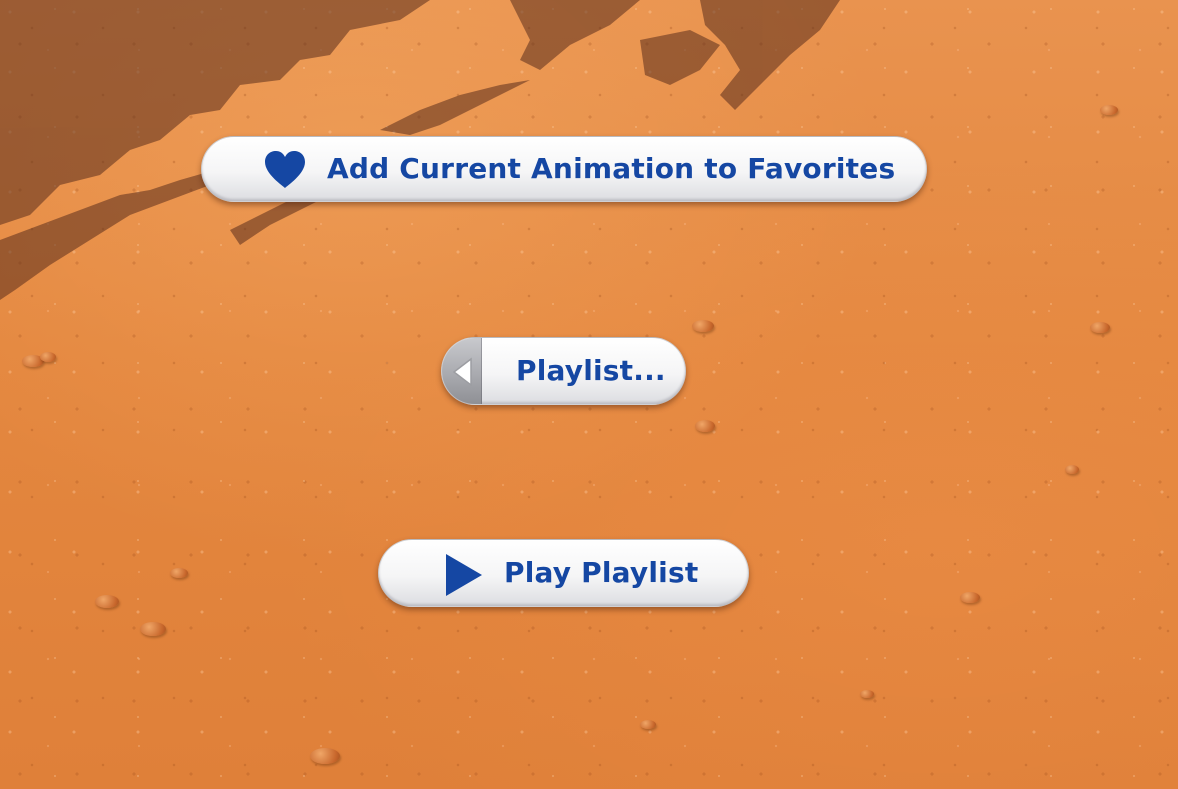 The width and height of the screenshot is (1178, 789). Describe the element at coordinates (285, 169) in the screenshot. I see `heart-icon` at that location.